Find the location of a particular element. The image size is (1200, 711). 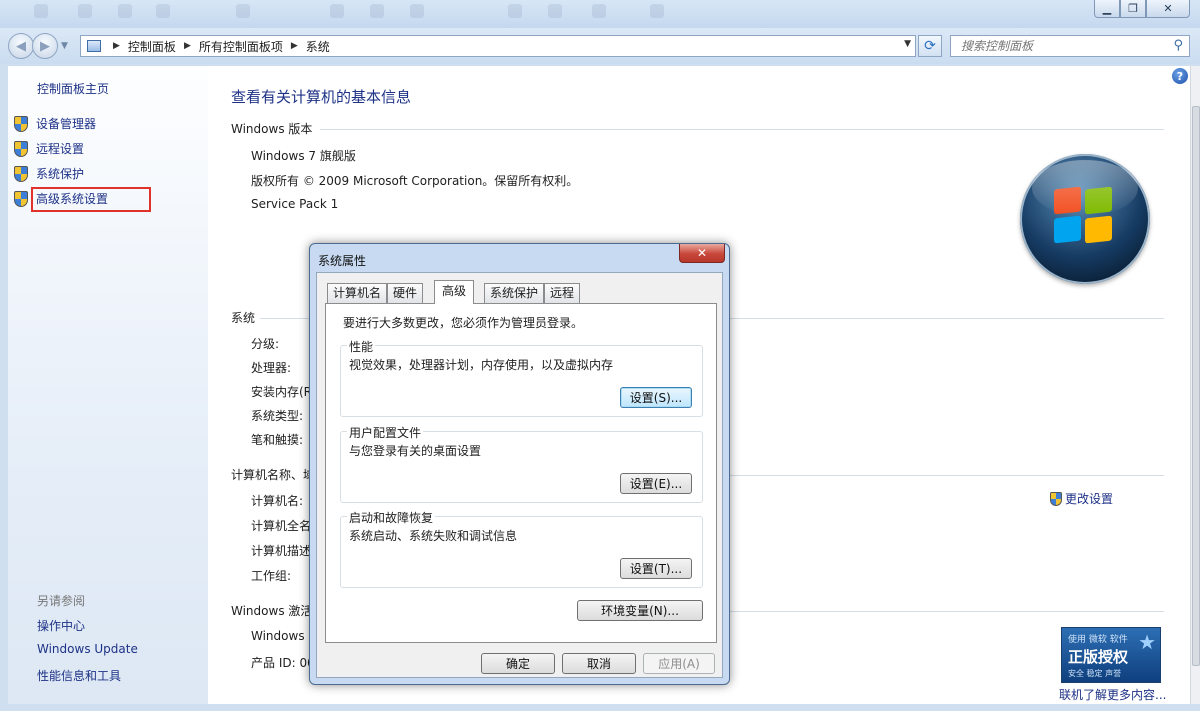

close-window-button: ✕ is located at coordinates (1168, 9).